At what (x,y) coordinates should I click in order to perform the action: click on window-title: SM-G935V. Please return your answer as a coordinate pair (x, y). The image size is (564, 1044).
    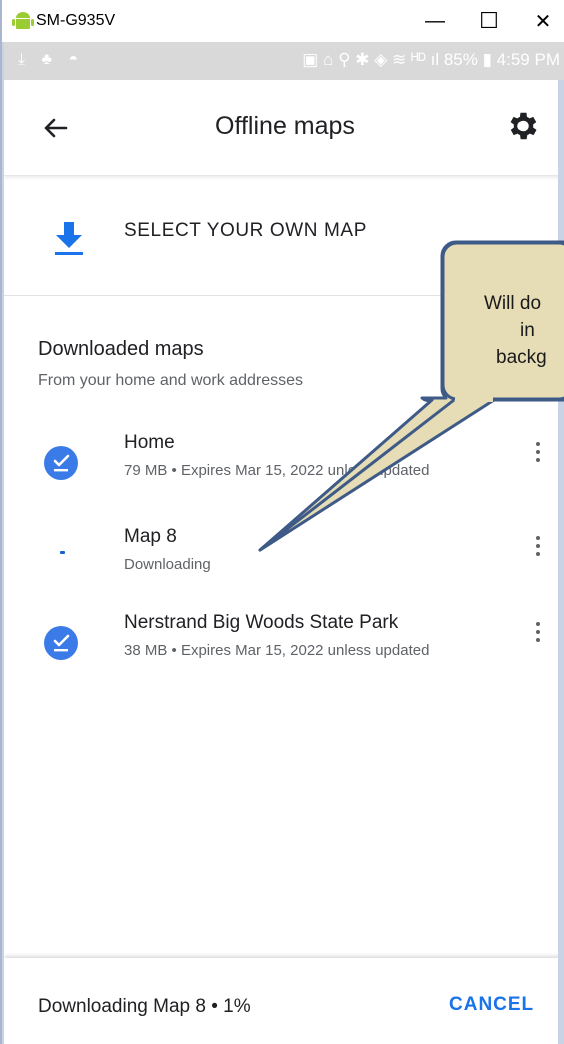
    Looking at the image, I should click on (76, 20).